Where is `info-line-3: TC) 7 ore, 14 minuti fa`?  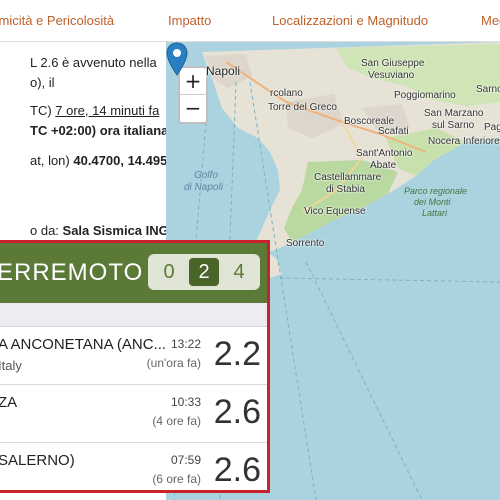
info-line-3: TC) 7 ore, 14 minuti fa is located at coordinates (95, 110).